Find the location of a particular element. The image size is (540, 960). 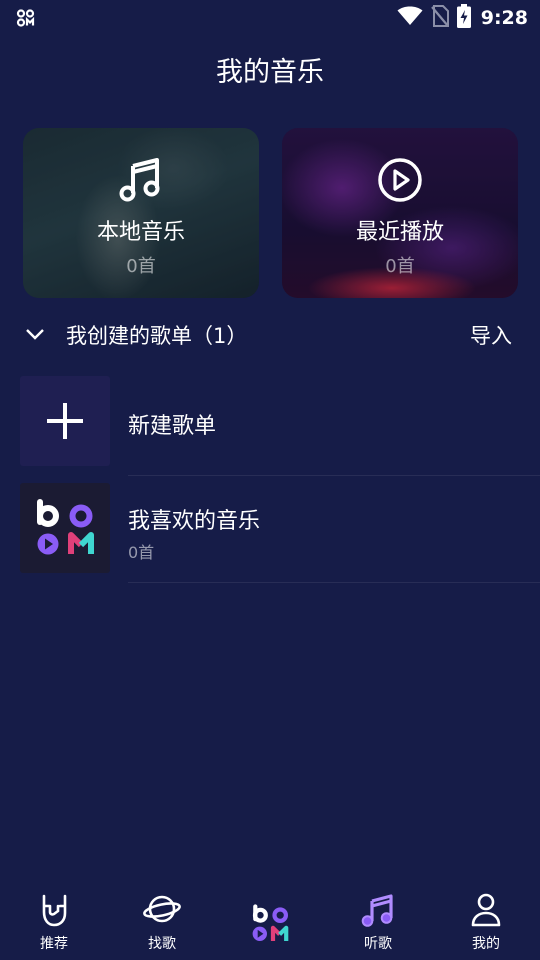

wifi-icon is located at coordinates (410, 18).